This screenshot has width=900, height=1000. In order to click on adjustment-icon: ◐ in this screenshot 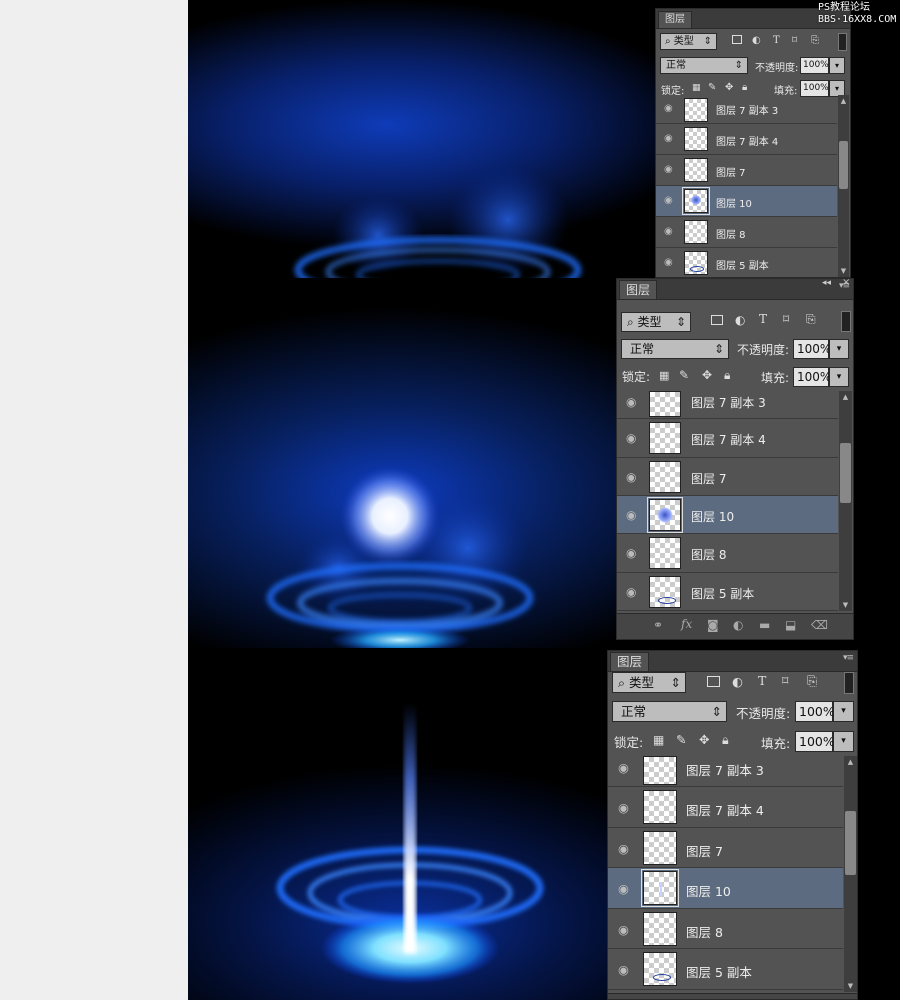, I will do `click(738, 625)`.